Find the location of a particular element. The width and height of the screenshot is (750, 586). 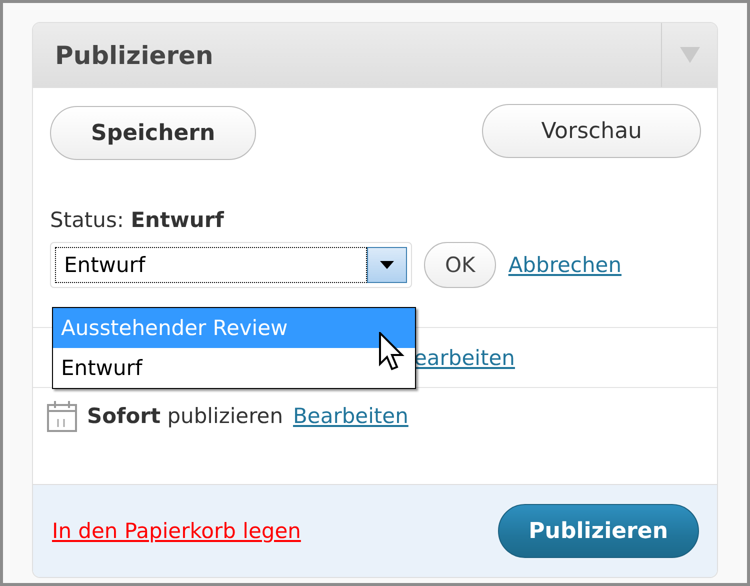

dropdown-option: Entwurf is located at coordinates (234, 368).